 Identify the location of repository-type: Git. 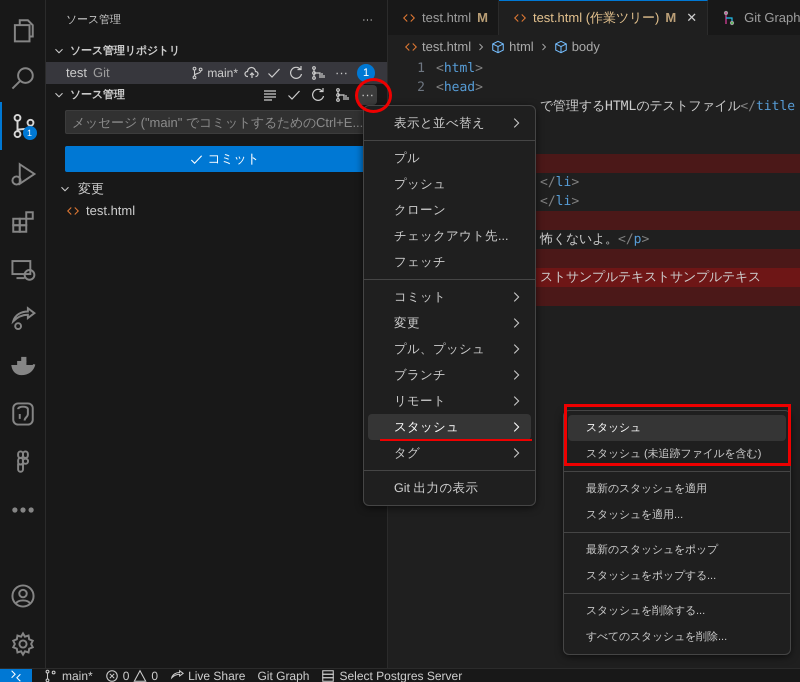
(101, 73).